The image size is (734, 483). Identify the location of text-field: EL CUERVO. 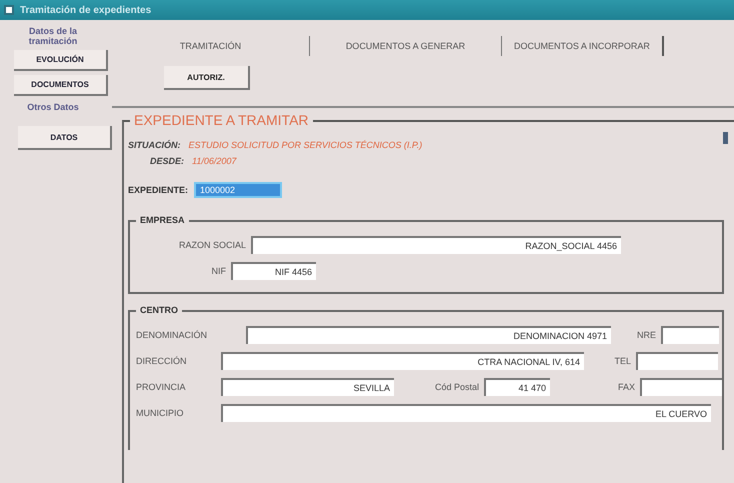
(466, 413).